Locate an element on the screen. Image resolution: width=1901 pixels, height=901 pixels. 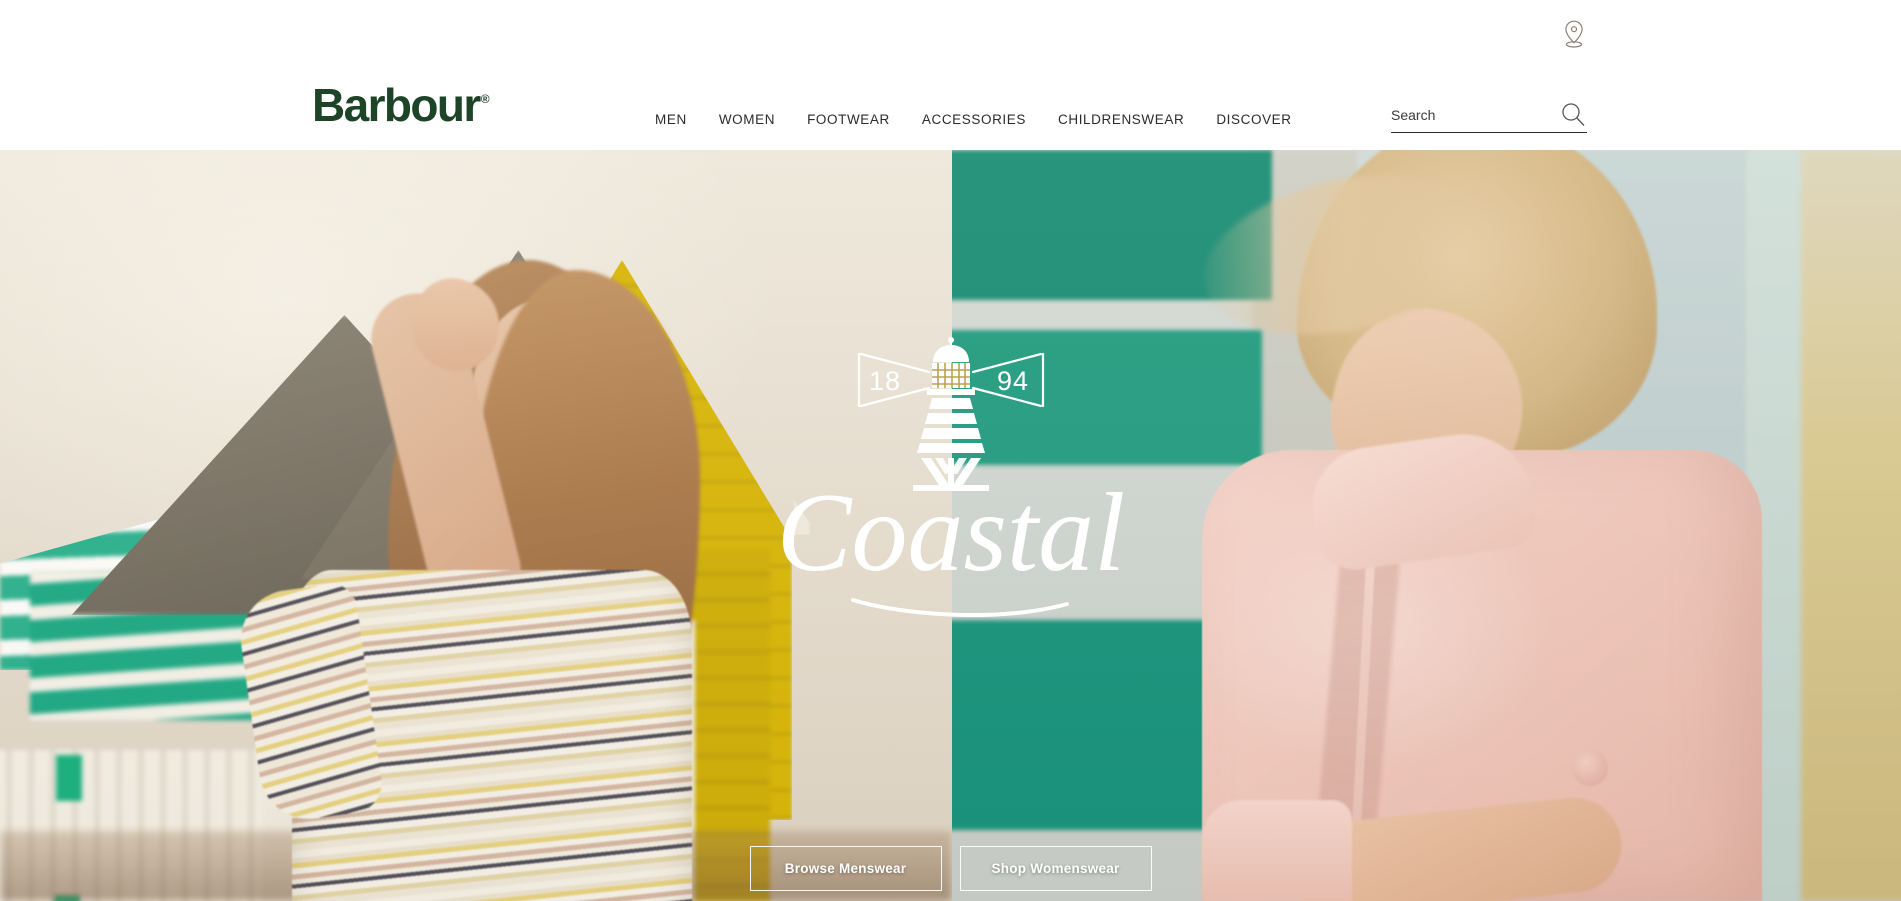
location-pin-icon is located at coordinates (1574, 34).